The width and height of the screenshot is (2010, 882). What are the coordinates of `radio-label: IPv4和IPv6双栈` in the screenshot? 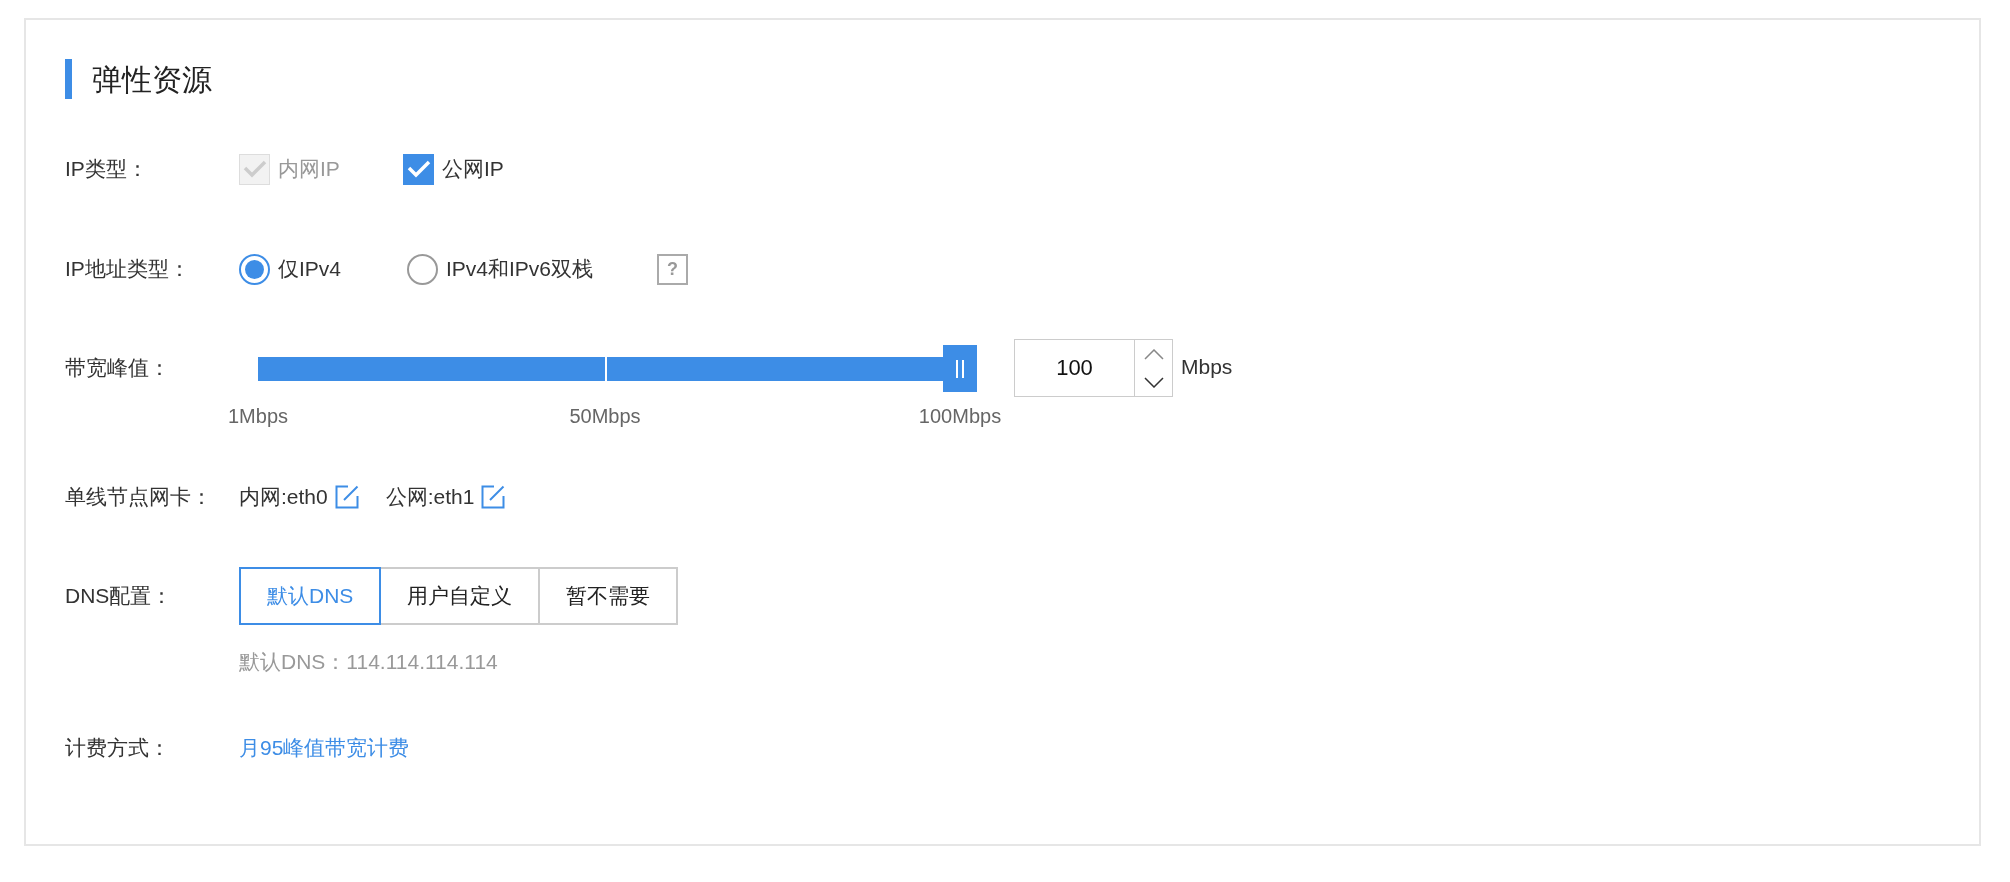 It's located at (520, 269).